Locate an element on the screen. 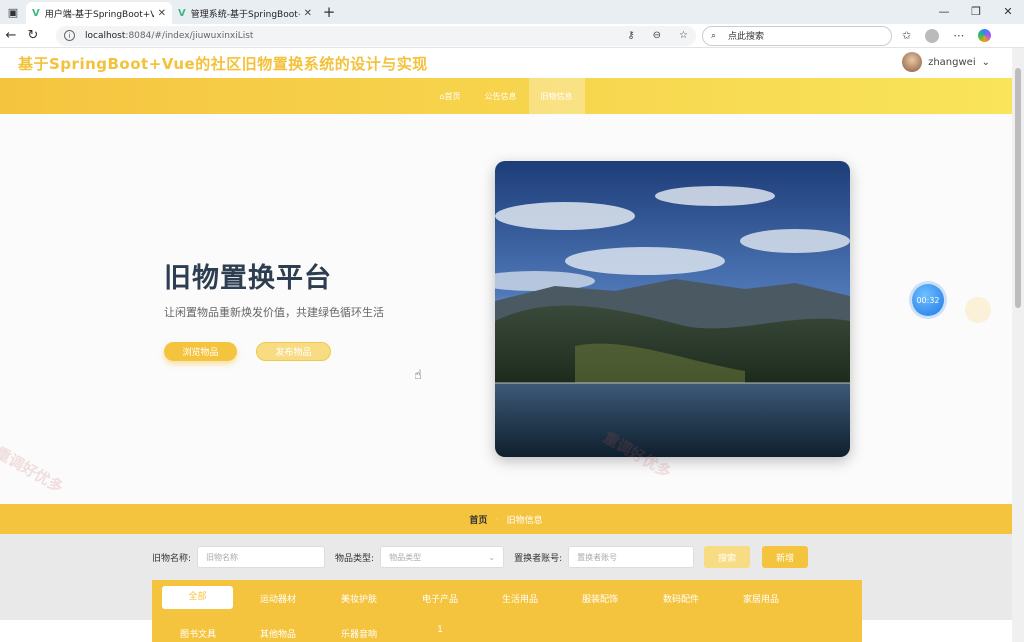 The image size is (1024, 642). reload-icon: ↻ is located at coordinates (33, 35).